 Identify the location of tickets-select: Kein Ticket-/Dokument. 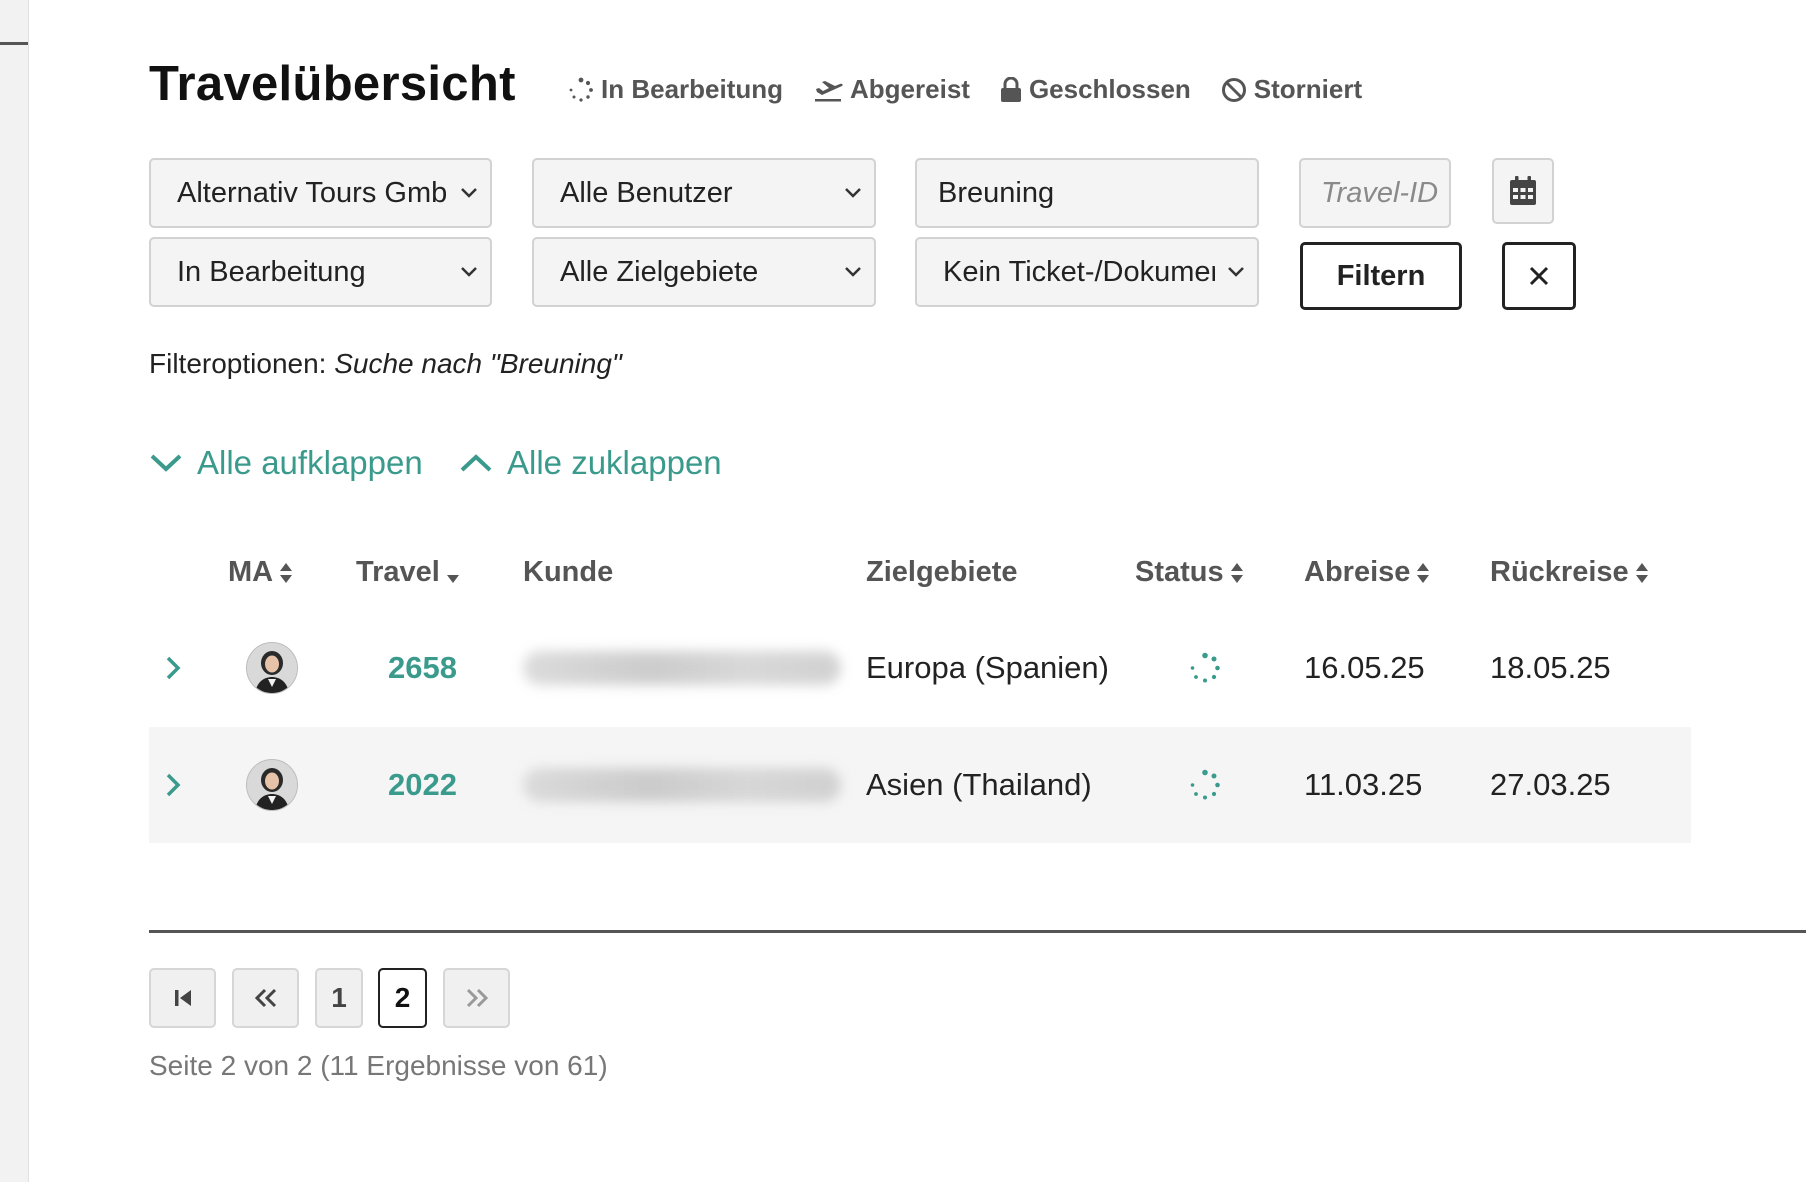
(1087, 272).